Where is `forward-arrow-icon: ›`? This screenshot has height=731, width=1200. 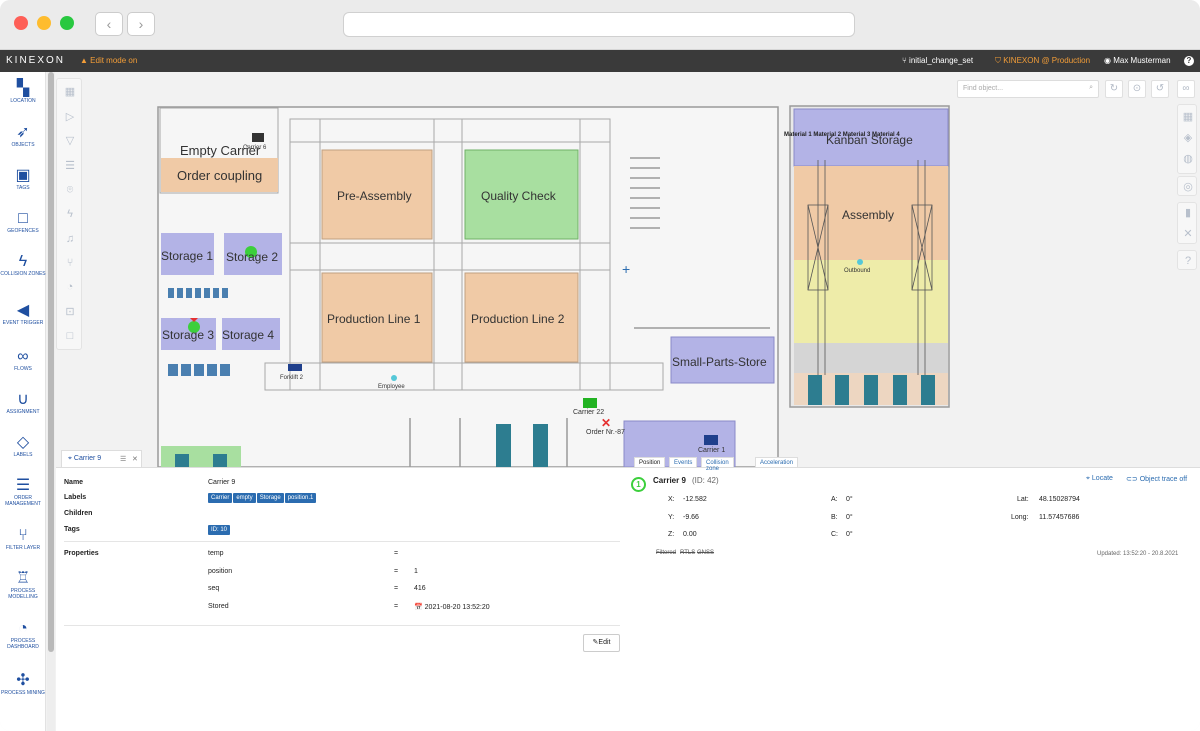 forward-arrow-icon: › is located at coordinates (141, 24).